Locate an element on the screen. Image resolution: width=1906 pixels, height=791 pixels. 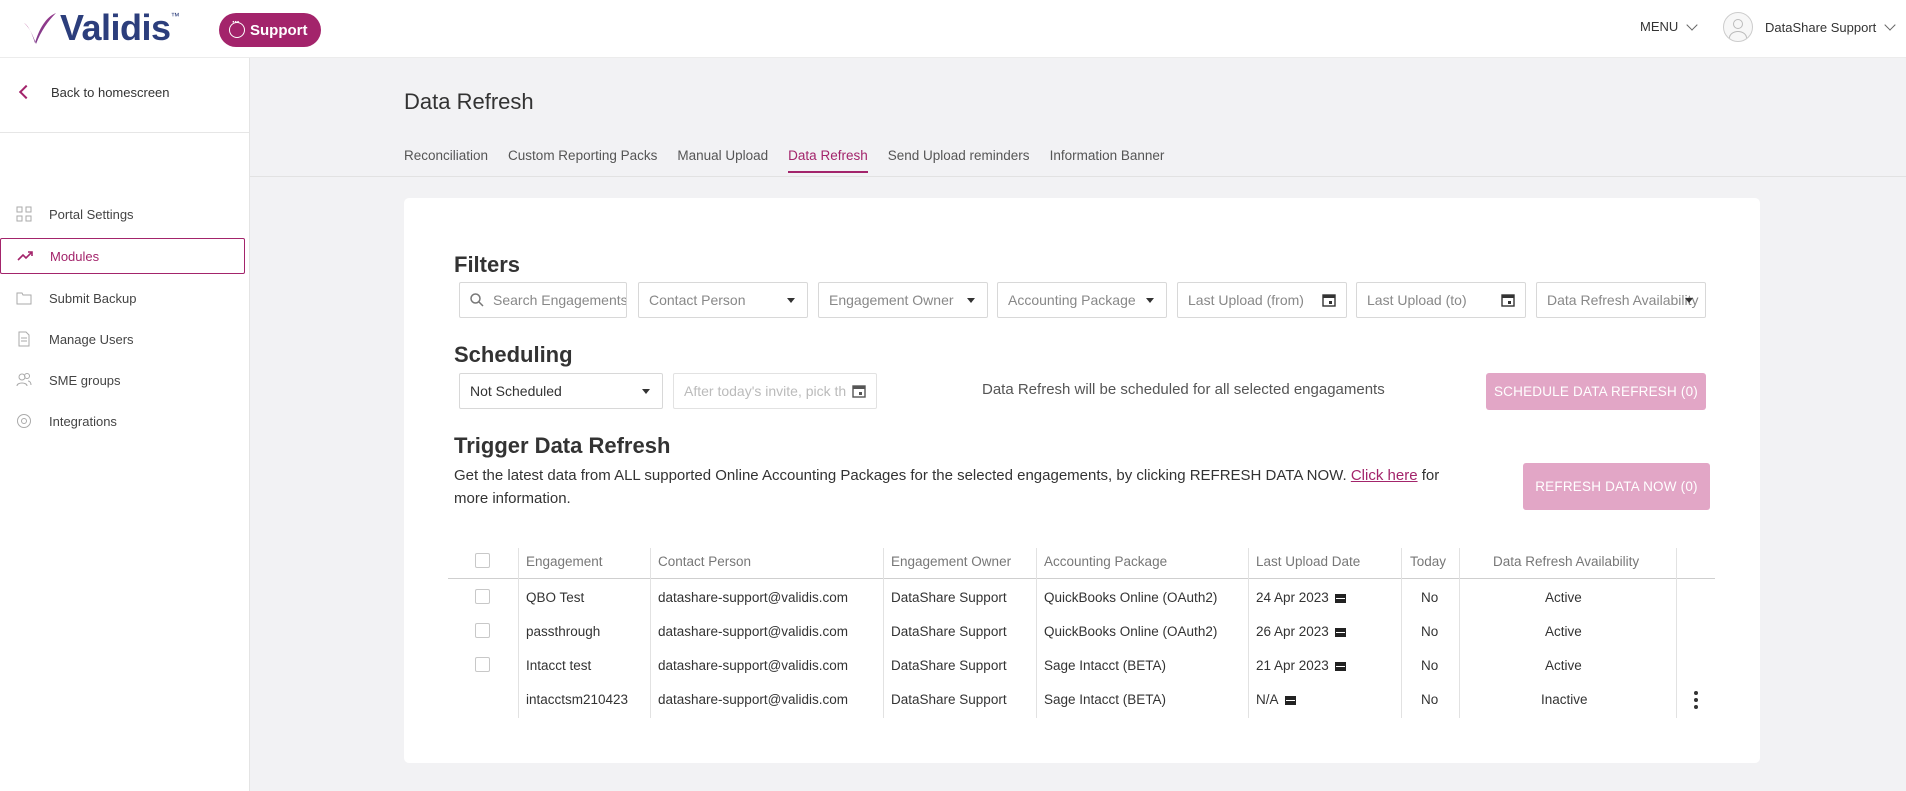
search-engagements-input: Search Engagements is located at coordinates (543, 300).